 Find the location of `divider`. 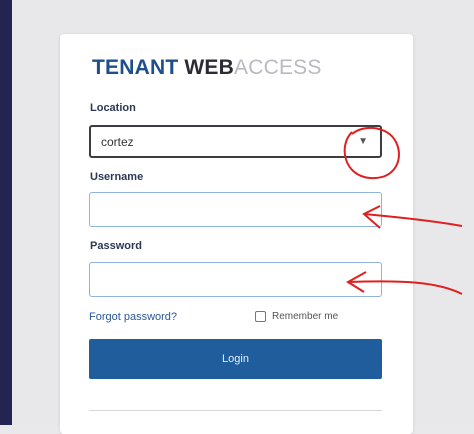

divider is located at coordinates (235, 410).